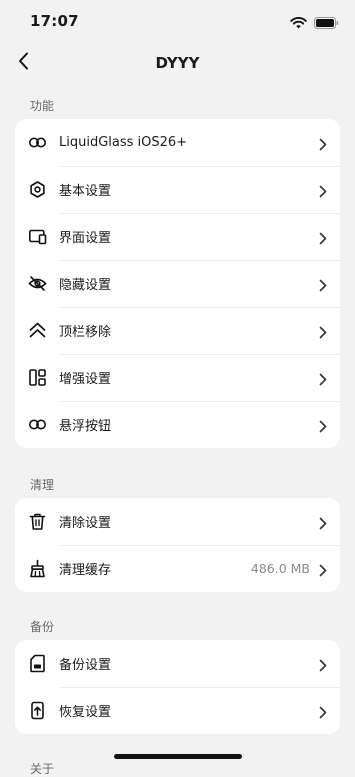  What do you see at coordinates (37, 189) in the screenshot?
I see `gear-icon` at bounding box center [37, 189].